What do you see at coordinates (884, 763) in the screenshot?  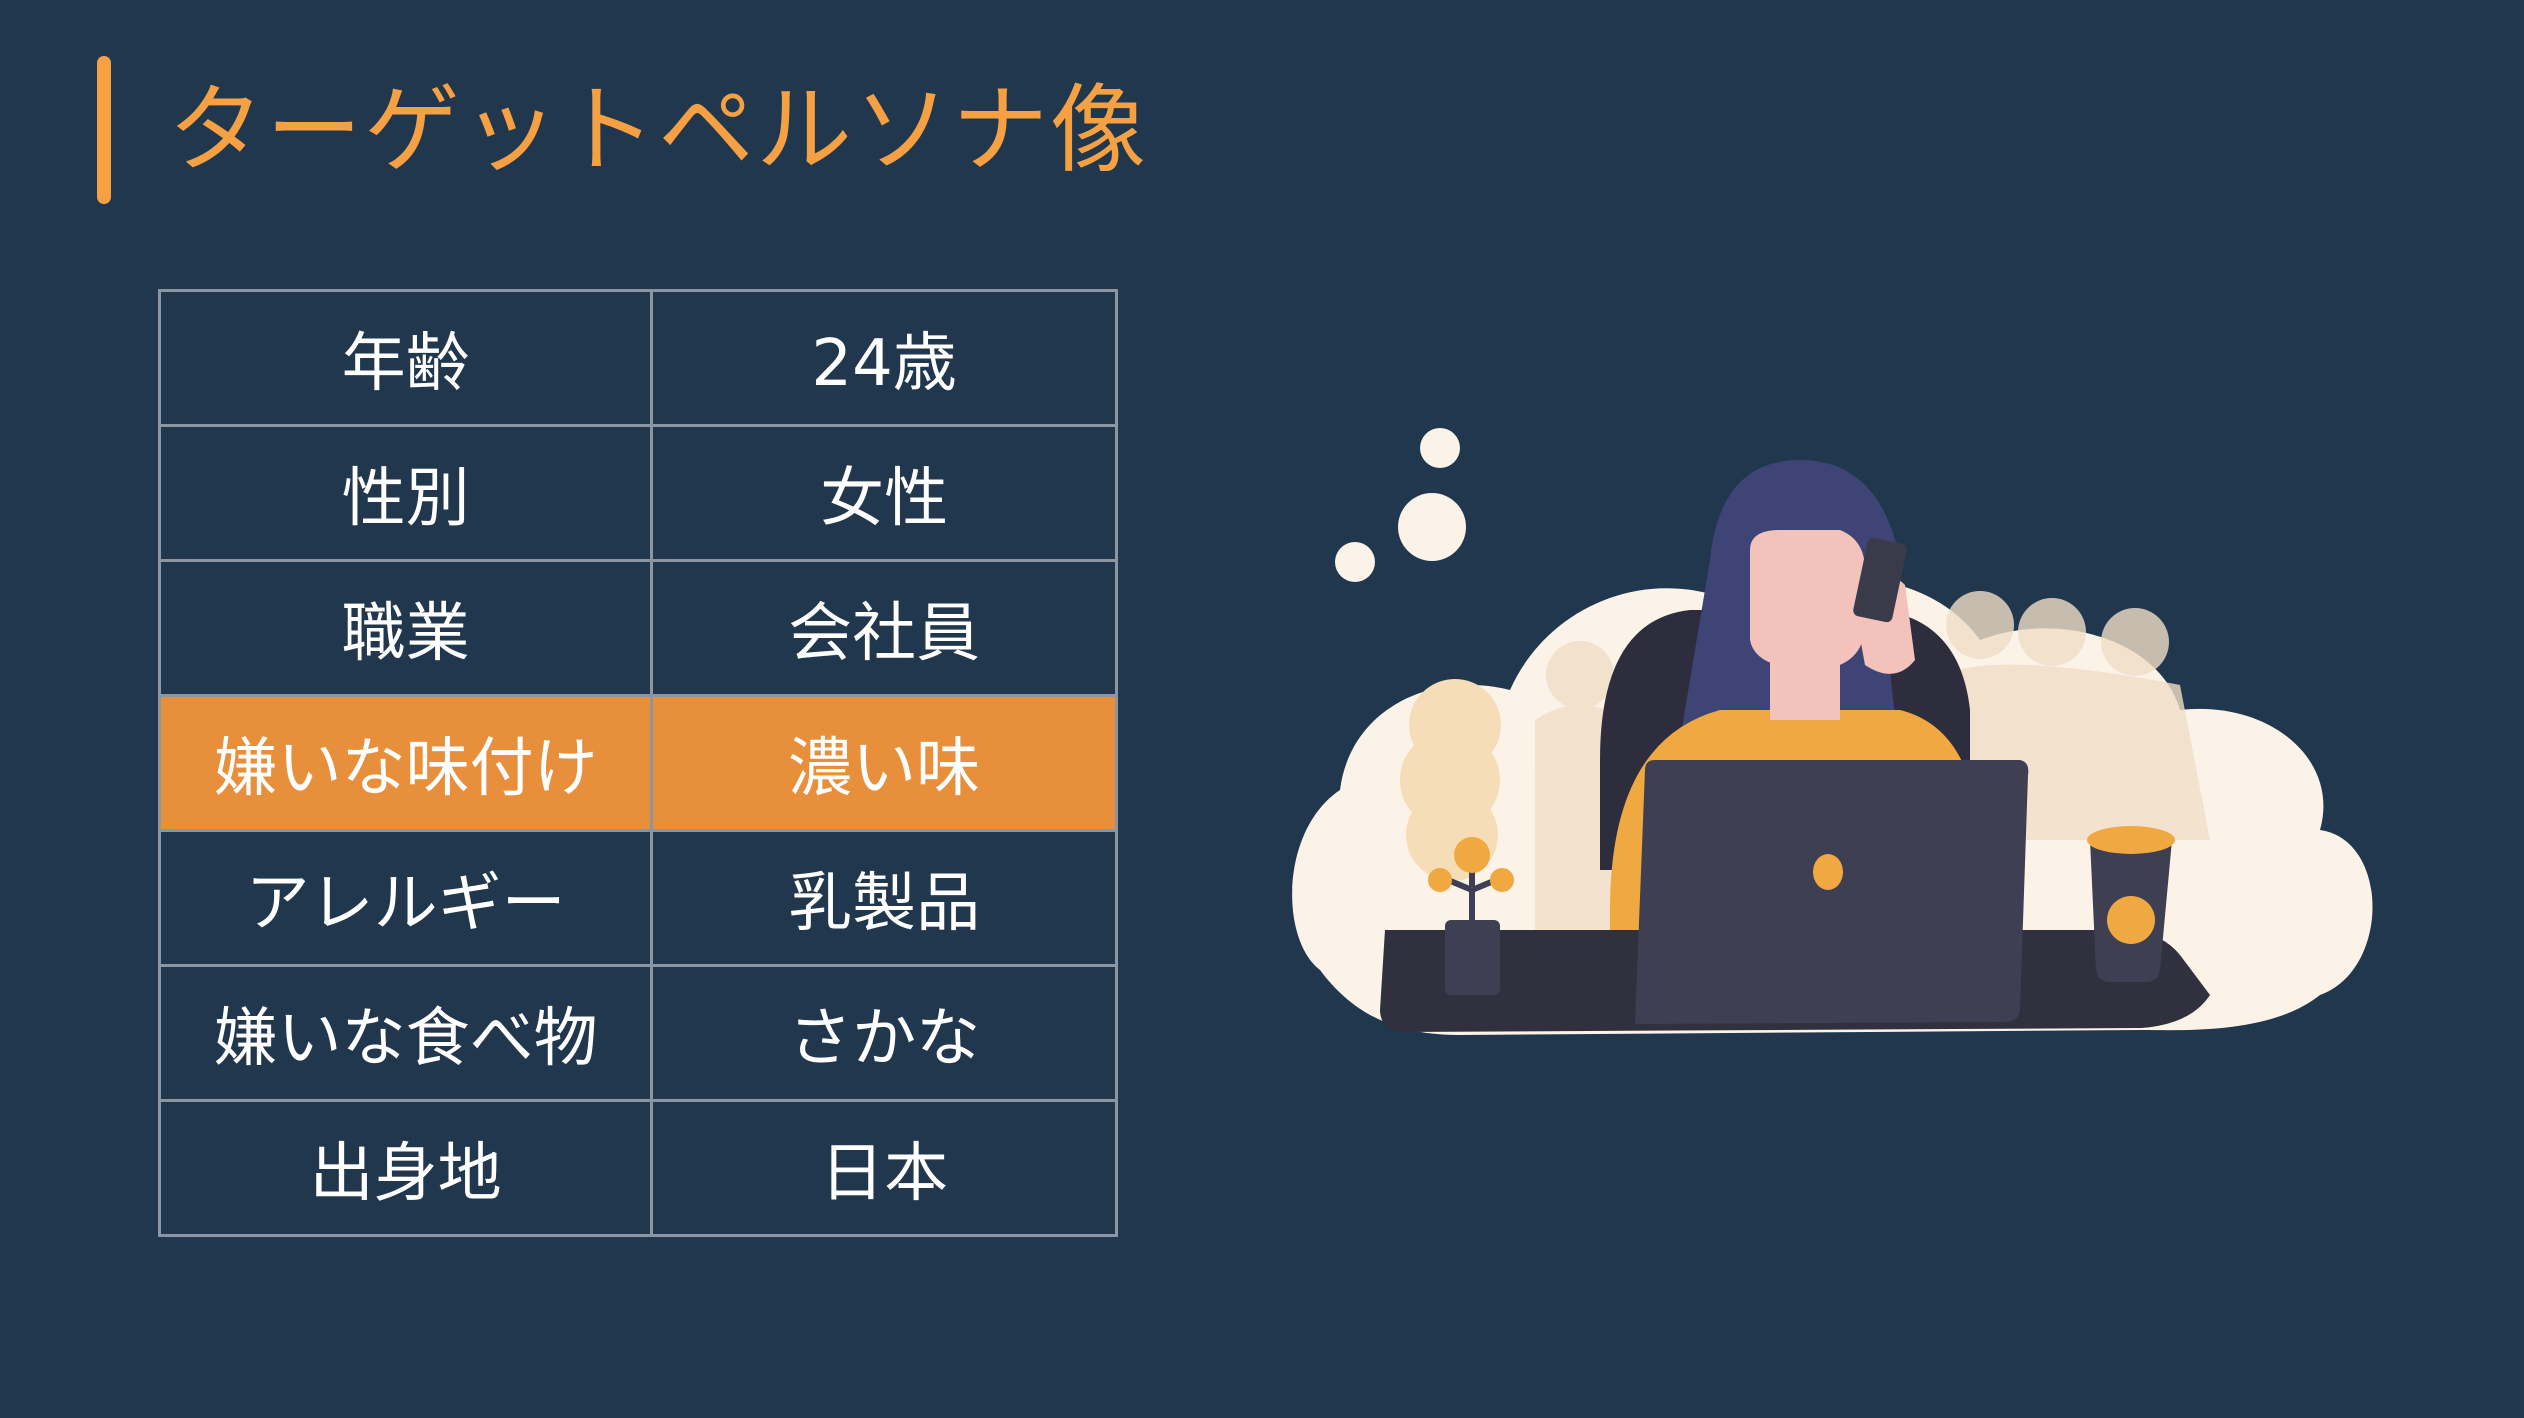 I see `row-value-disliked-seasoning: 濃い味` at bounding box center [884, 763].